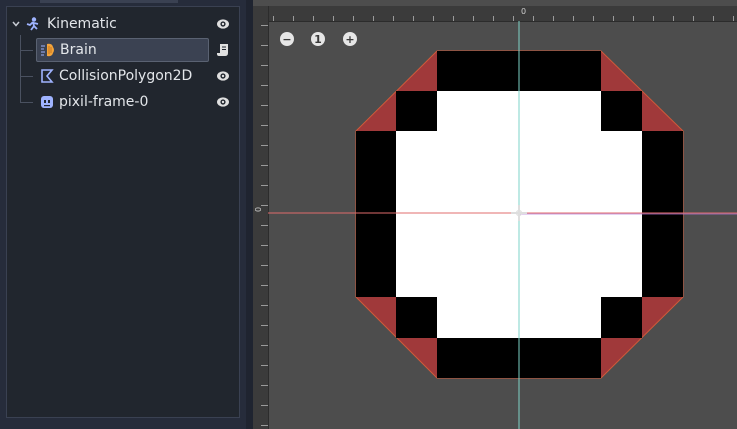 This screenshot has width=737, height=429. What do you see at coordinates (33, 24) in the screenshot?
I see `kinematic-body-icon` at bounding box center [33, 24].